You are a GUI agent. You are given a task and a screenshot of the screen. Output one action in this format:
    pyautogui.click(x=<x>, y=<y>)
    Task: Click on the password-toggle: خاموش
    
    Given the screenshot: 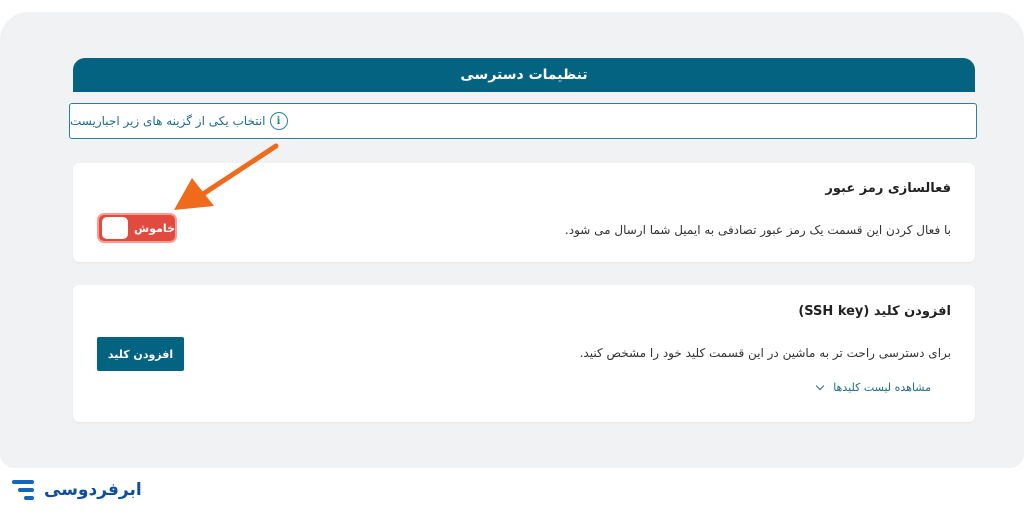 What is the action you would take?
    pyautogui.click(x=137, y=228)
    